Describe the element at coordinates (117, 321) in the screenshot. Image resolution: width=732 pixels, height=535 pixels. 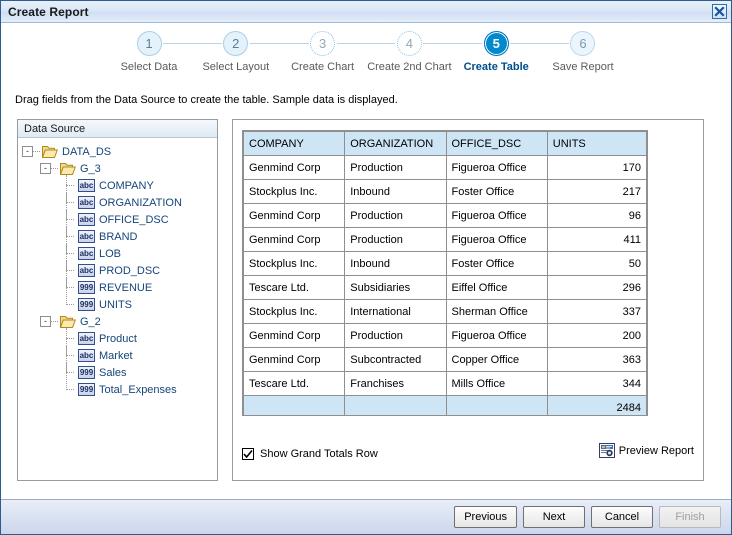
I see `tree-node-g_2: - G_2` at that location.